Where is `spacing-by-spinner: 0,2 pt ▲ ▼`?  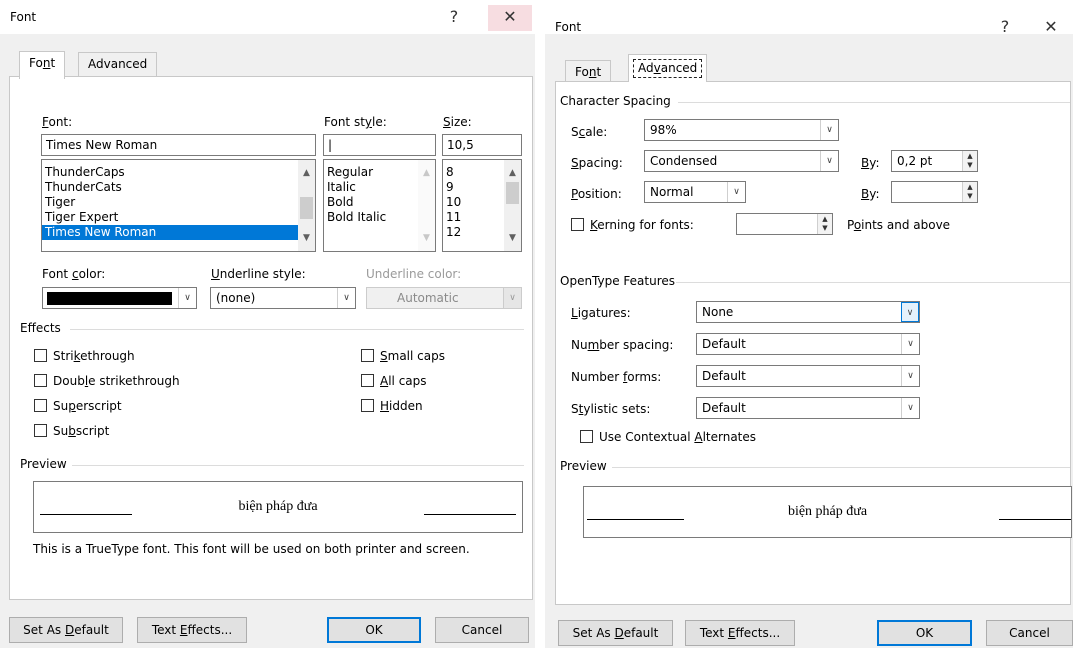
spacing-by-spinner: 0,2 pt ▲ ▼ is located at coordinates (934, 161).